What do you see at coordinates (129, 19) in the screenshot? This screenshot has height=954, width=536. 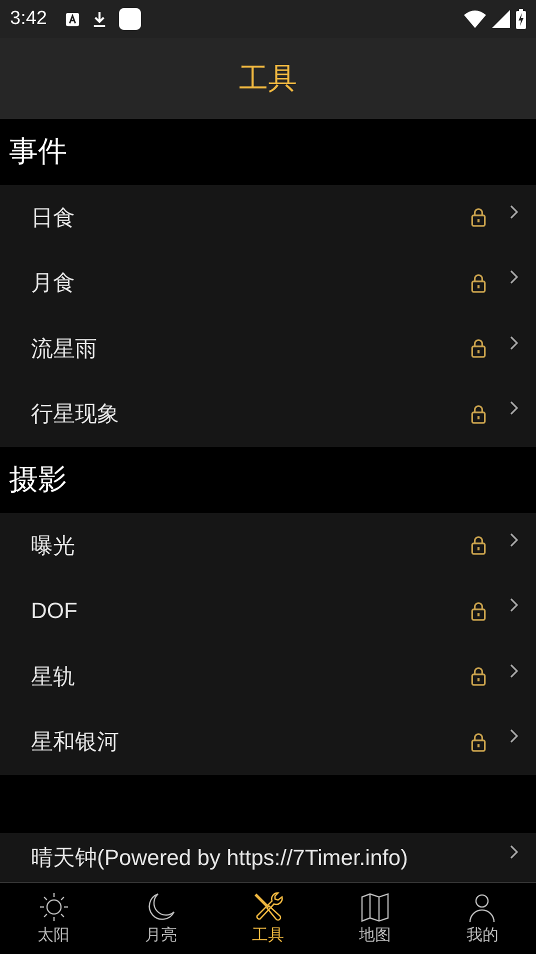 I see `notification-icon` at bounding box center [129, 19].